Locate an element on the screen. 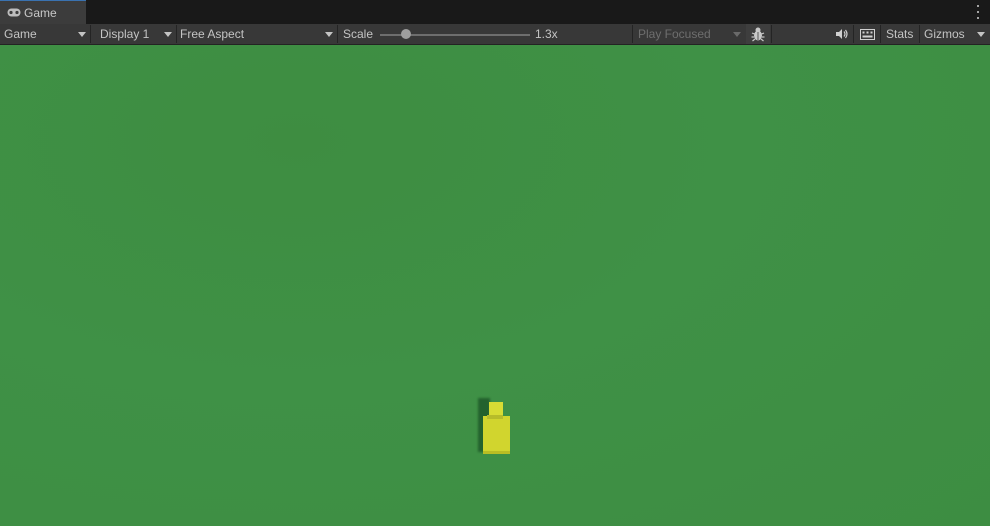  player-feet is located at coordinates (496, 452).